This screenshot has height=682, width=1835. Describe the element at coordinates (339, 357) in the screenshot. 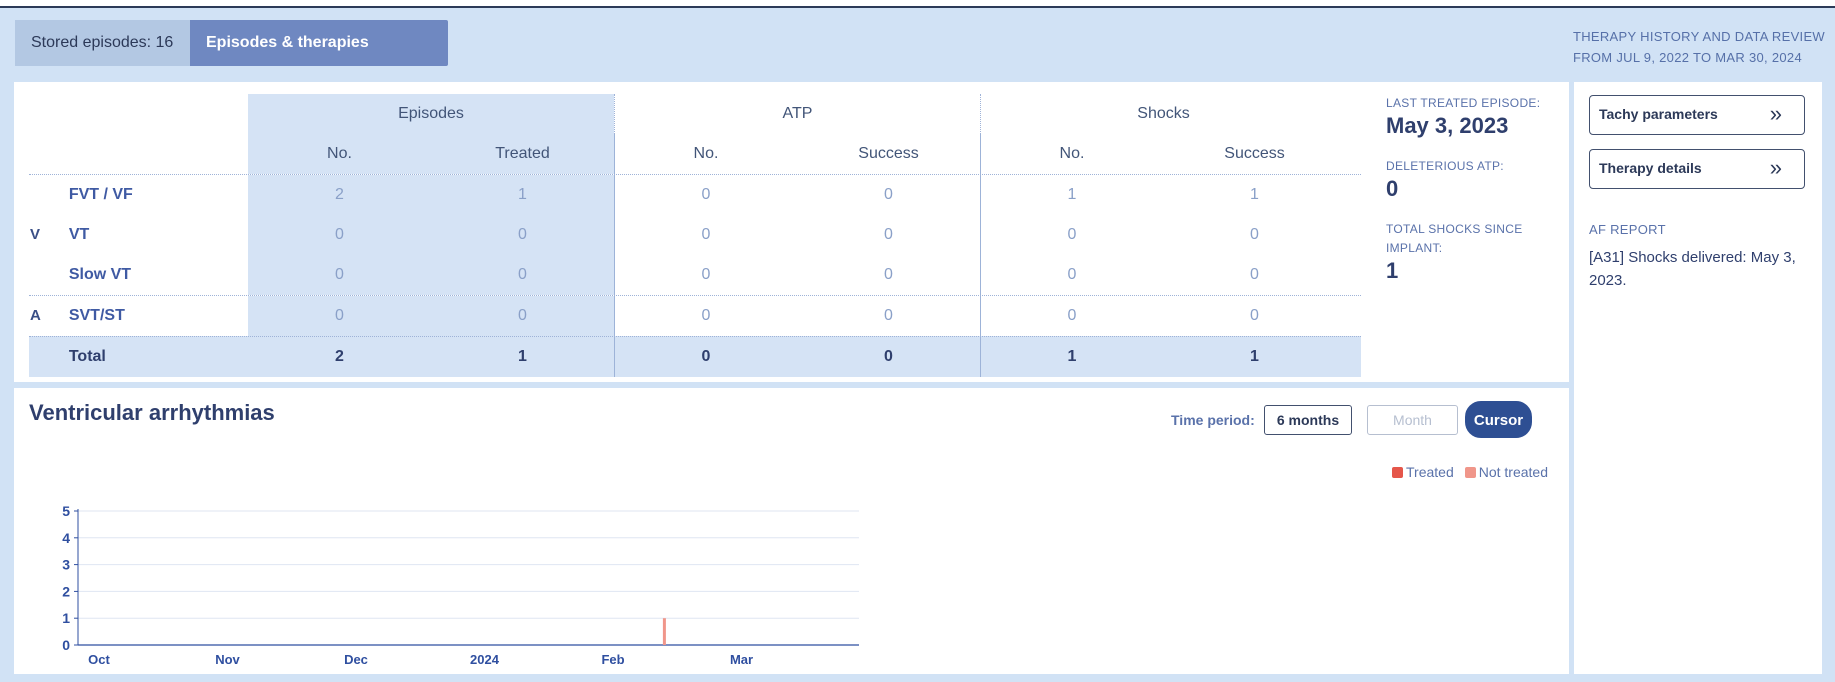

I see `total-episodes-no: 2` at that location.